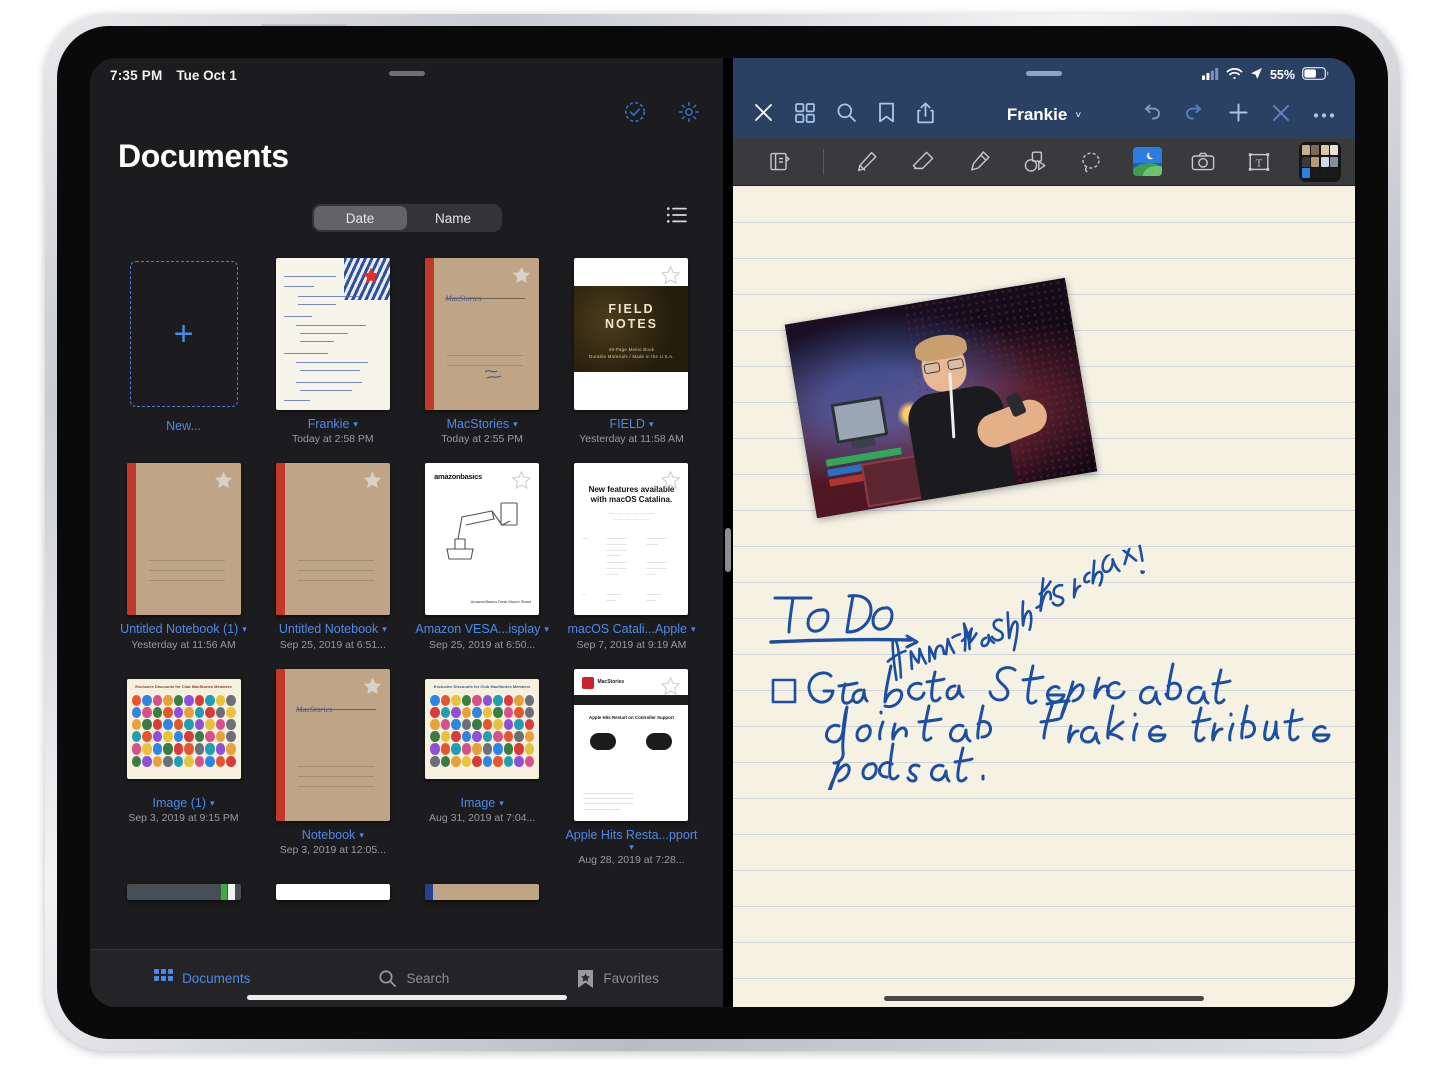 The height and width of the screenshot is (1080, 1443). I want to click on kraft-title-text: MacStories, so click(463, 298).